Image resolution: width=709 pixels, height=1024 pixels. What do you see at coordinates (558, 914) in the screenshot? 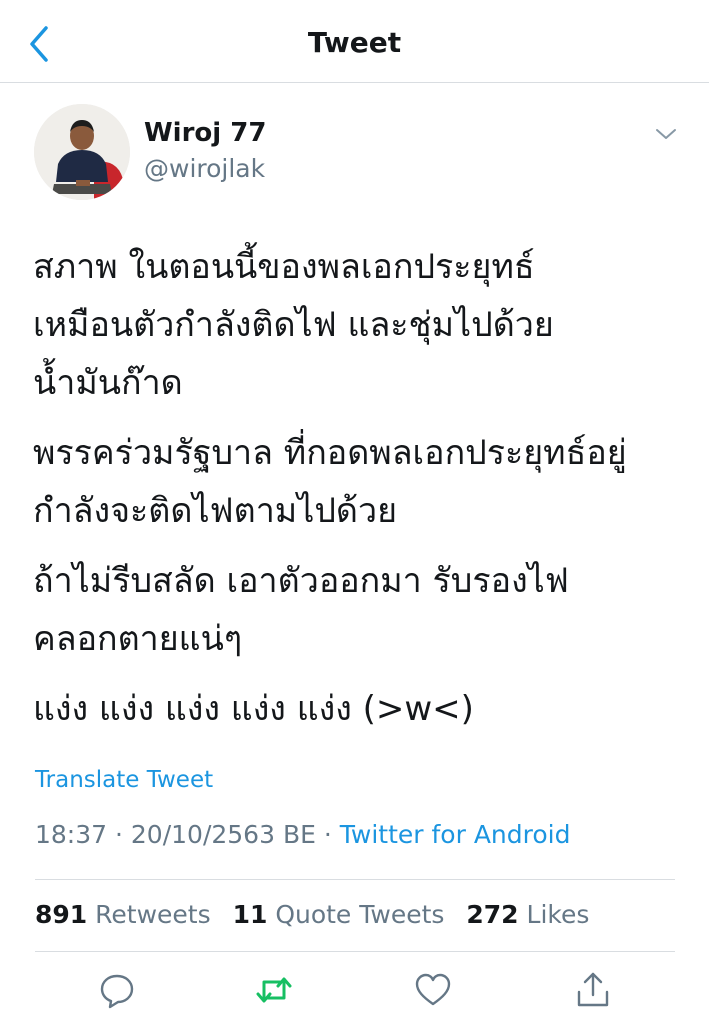
I see `likes-label: Likes` at bounding box center [558, 914].